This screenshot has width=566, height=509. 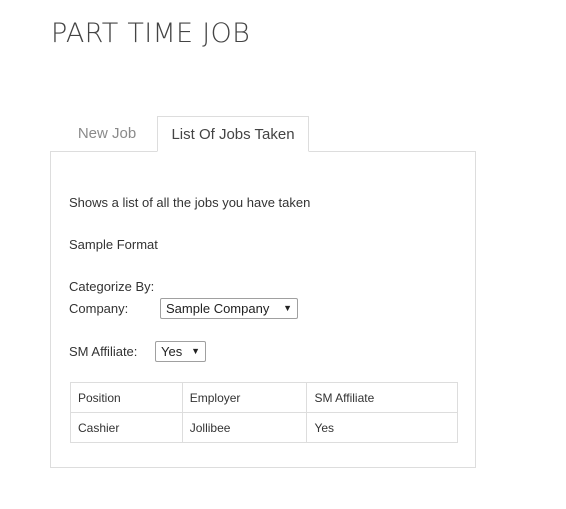 What do you see at coordinates (103, 351) in the screenshot?
I see `sm-affiliate-label: SM Affiliate:` at bounding box center [103, 351].